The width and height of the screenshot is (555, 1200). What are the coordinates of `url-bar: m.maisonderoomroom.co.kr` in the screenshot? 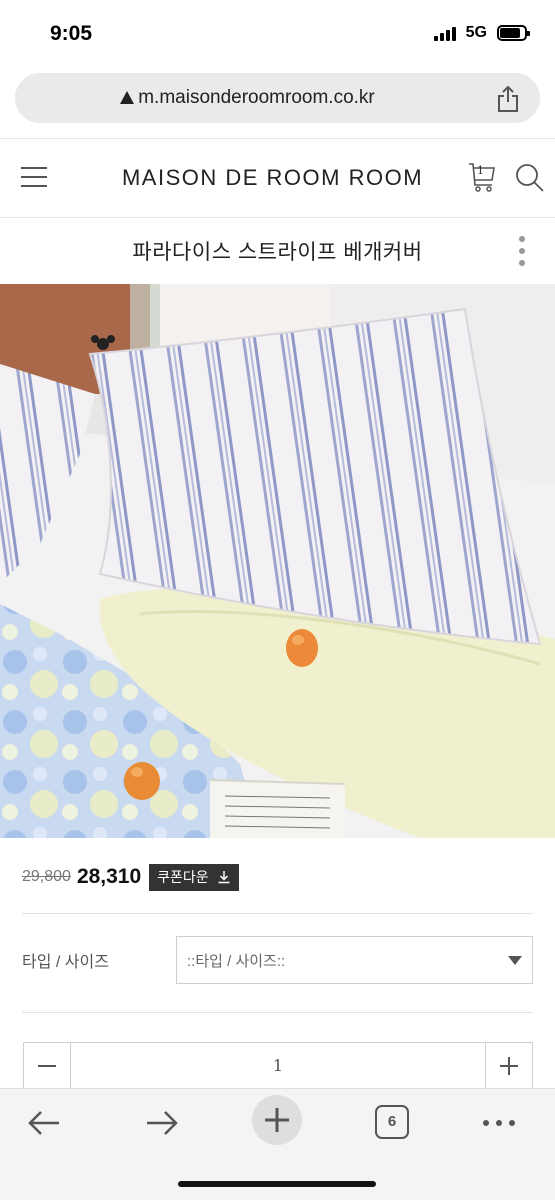 It's located at (277, 98).